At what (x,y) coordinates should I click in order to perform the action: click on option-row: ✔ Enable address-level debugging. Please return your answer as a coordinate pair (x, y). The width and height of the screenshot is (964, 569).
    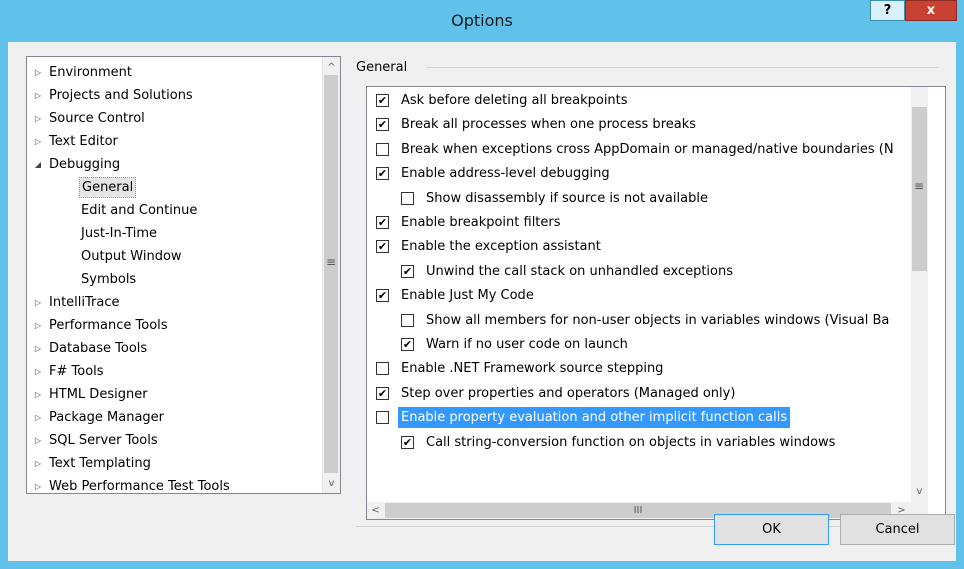
    Looking at the image, I should click on (639, 174).